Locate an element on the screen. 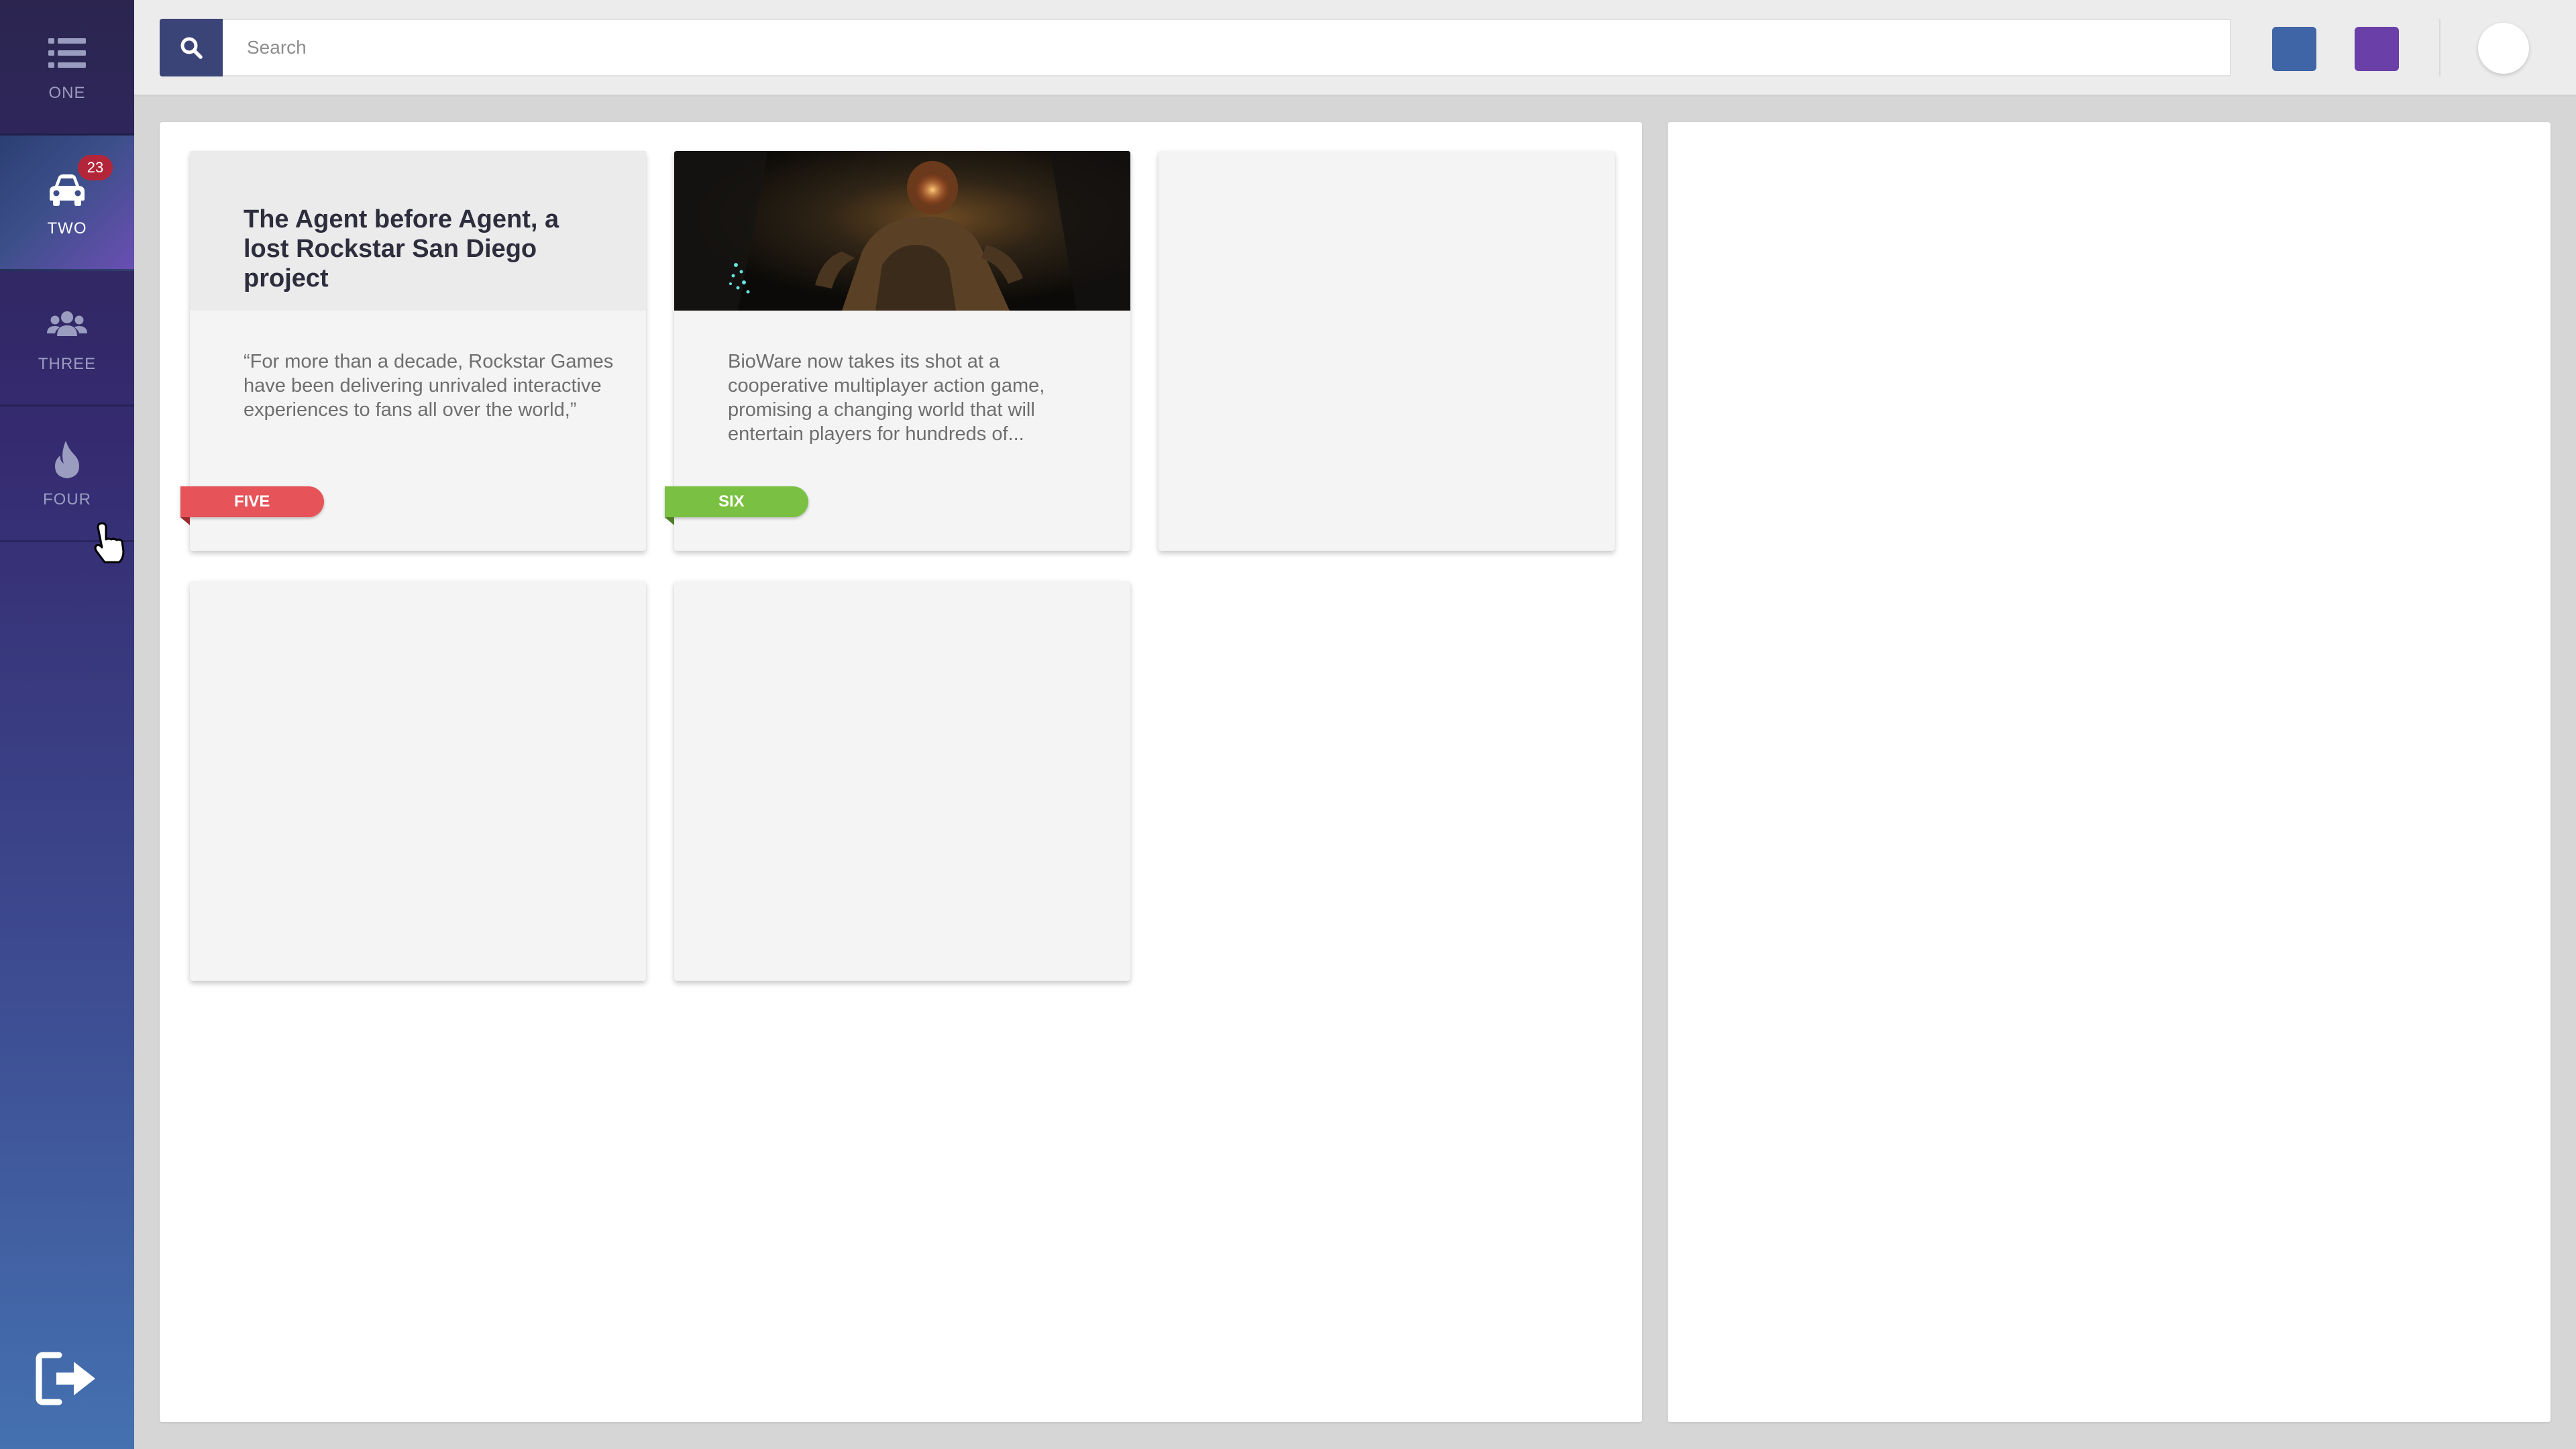  sidebar-item-label: THREE is located at coordinates (67, 363).